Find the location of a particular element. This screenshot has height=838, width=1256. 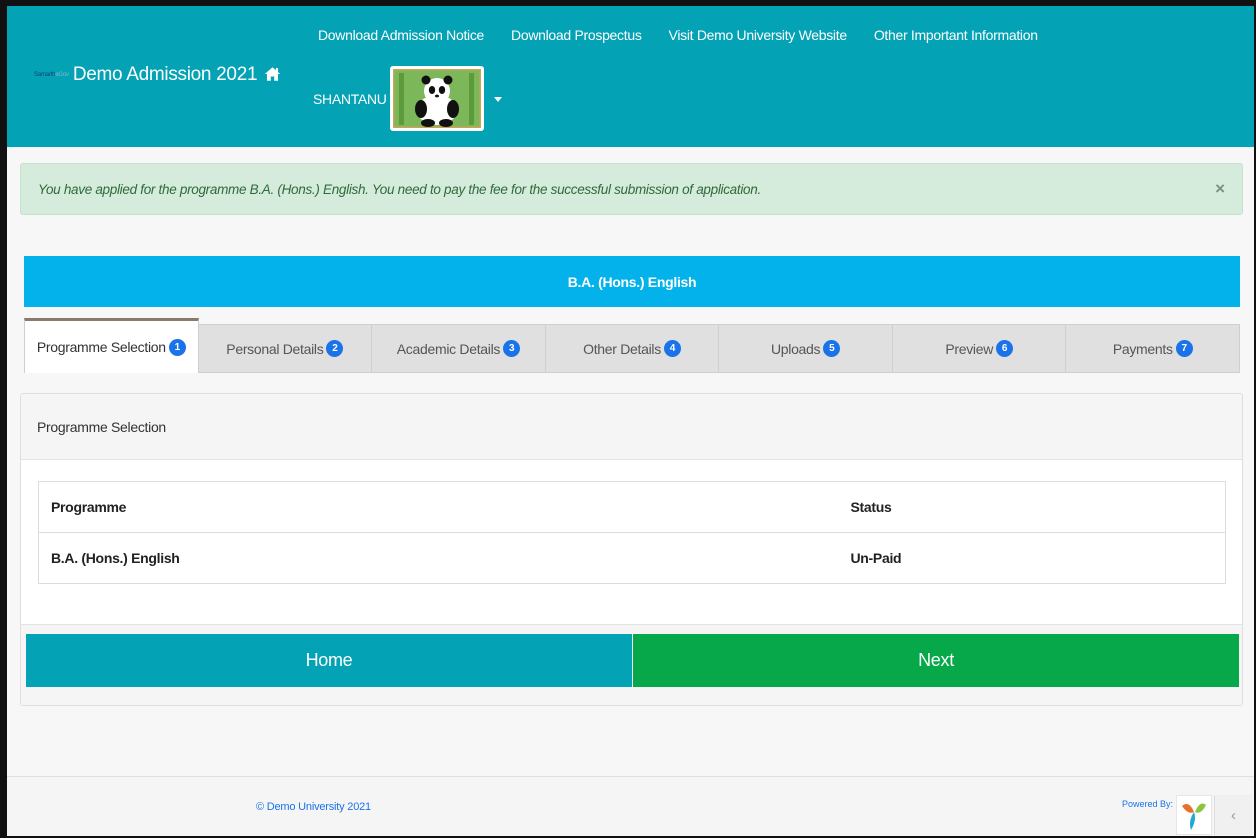

user-name: SHANTANU is located at coordinates (350, 98).